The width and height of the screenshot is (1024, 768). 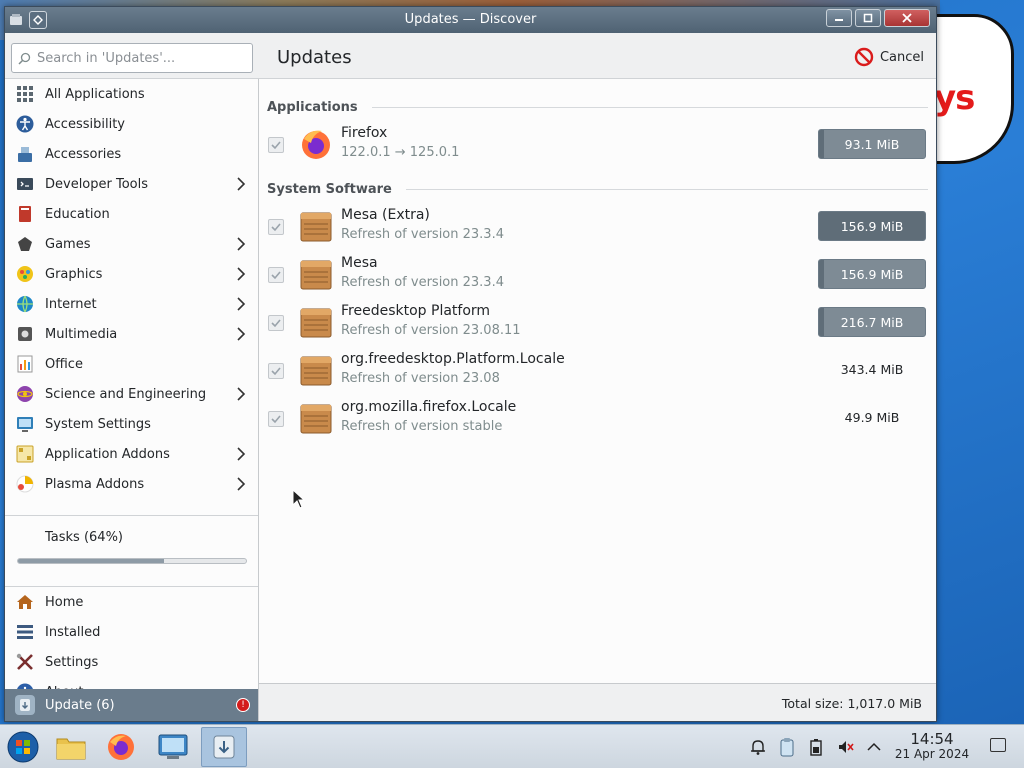 I want to click on package-name: Firefox, so click(x=364, y=133).